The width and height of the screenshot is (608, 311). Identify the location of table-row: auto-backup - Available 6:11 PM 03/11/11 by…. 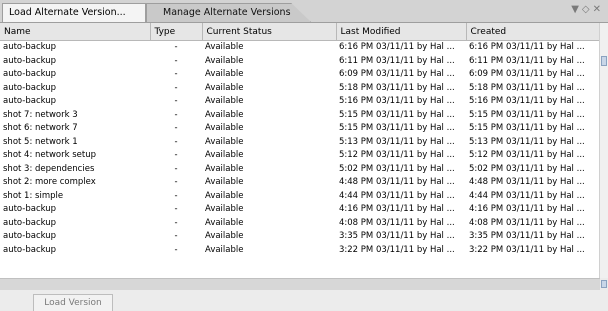
(300, 62).